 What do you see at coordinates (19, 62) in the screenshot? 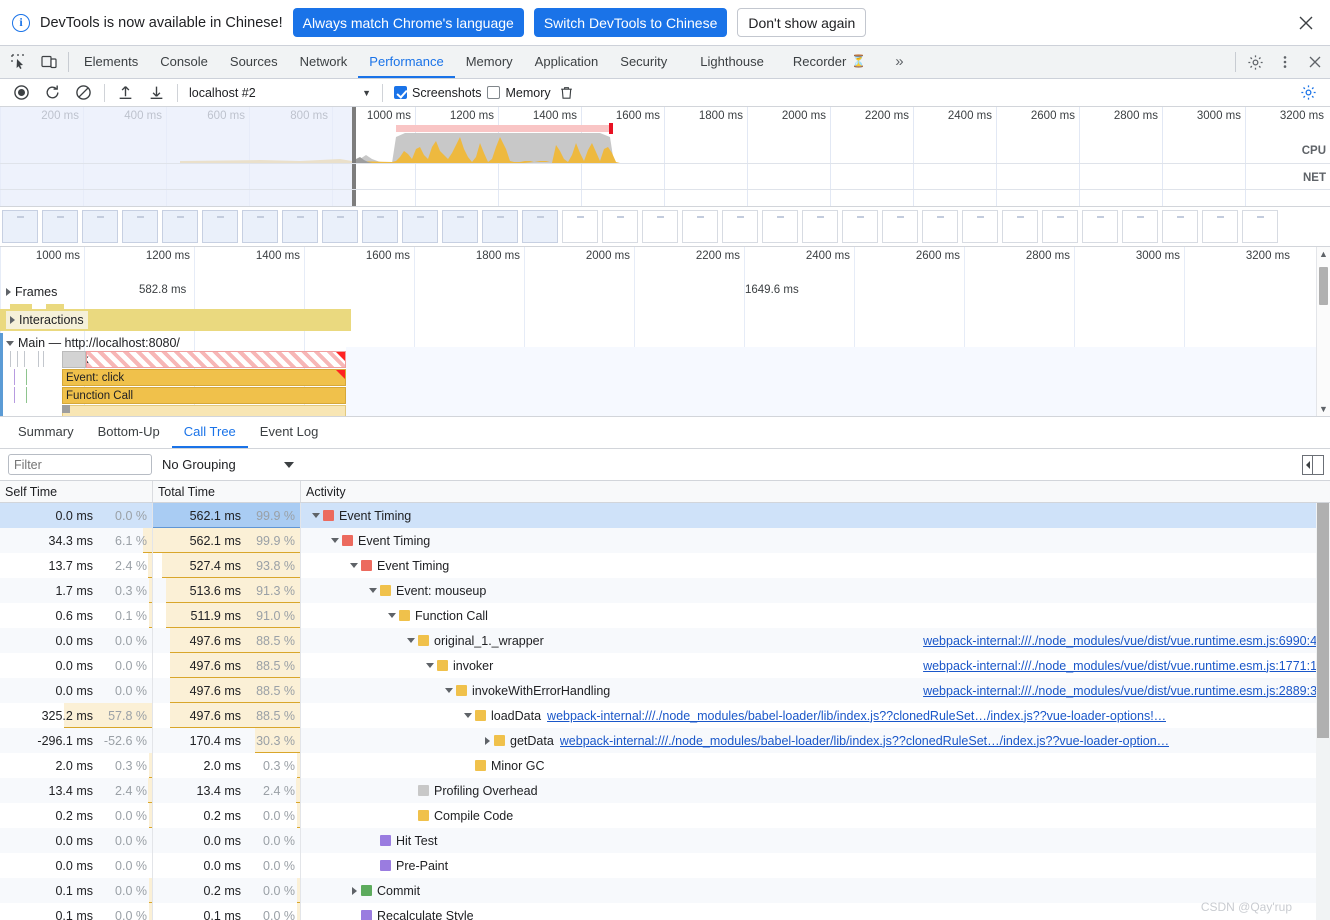
I see `inspect-element-icon` at bounding box center [19, 62].